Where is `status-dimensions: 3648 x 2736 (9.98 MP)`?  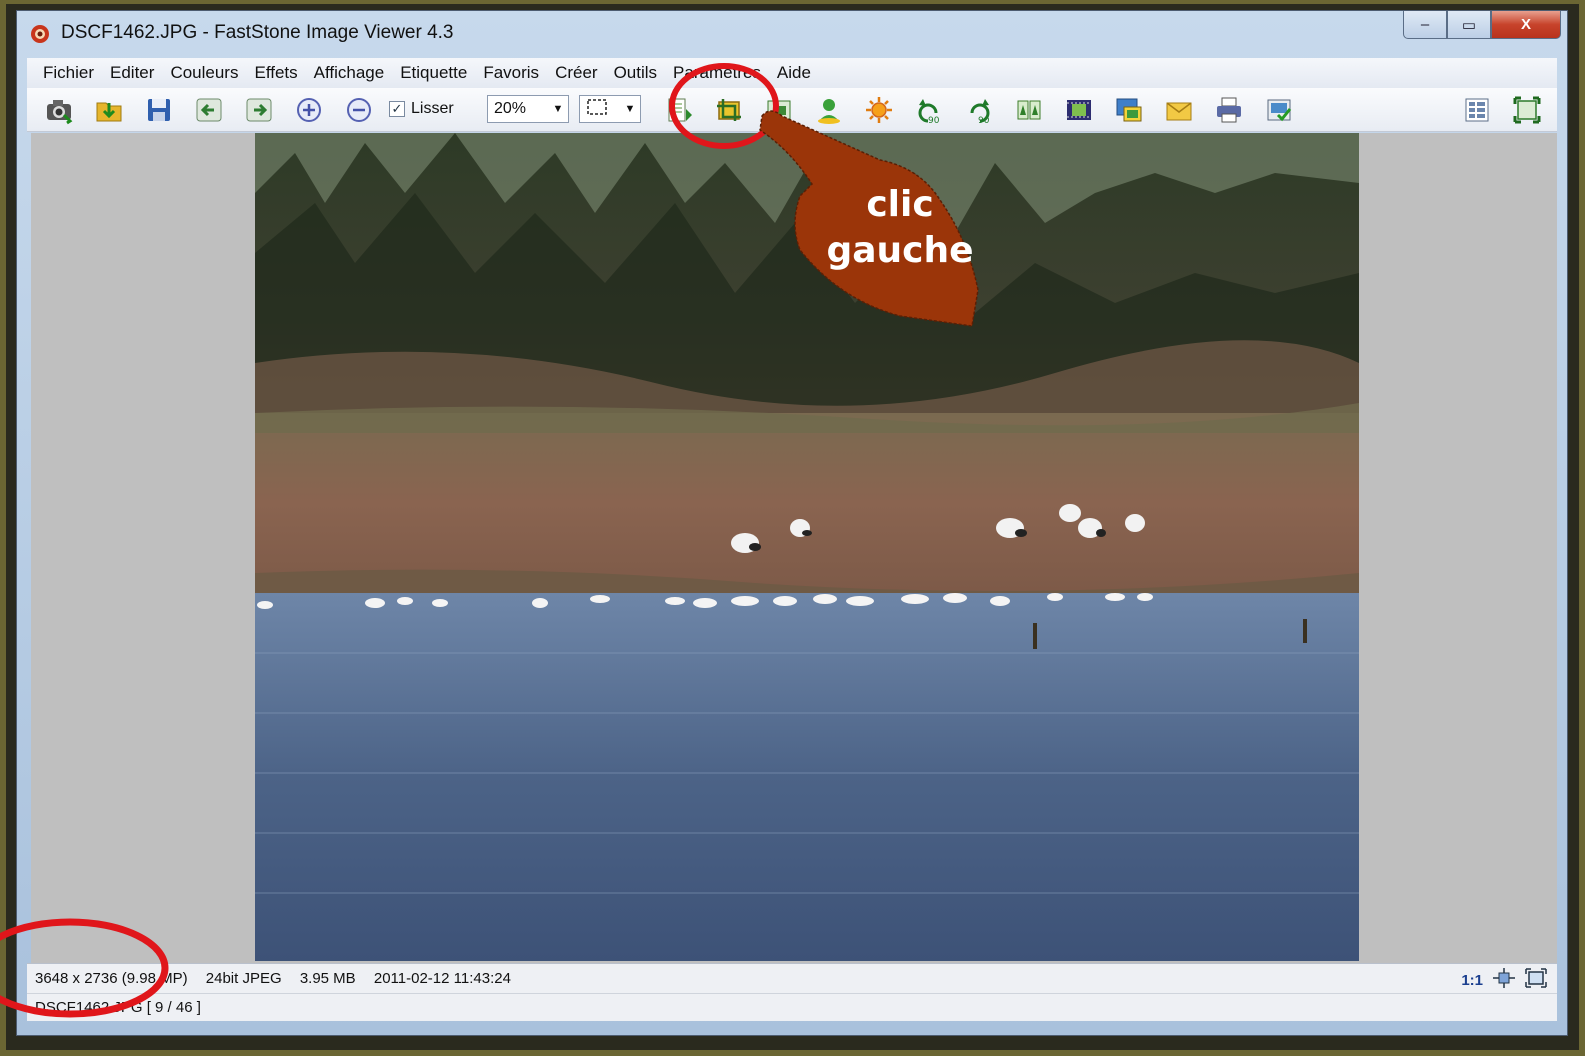
status-dimensions: 3648 x 2736 (9.98 MP) is located at coordinates (111, 978).